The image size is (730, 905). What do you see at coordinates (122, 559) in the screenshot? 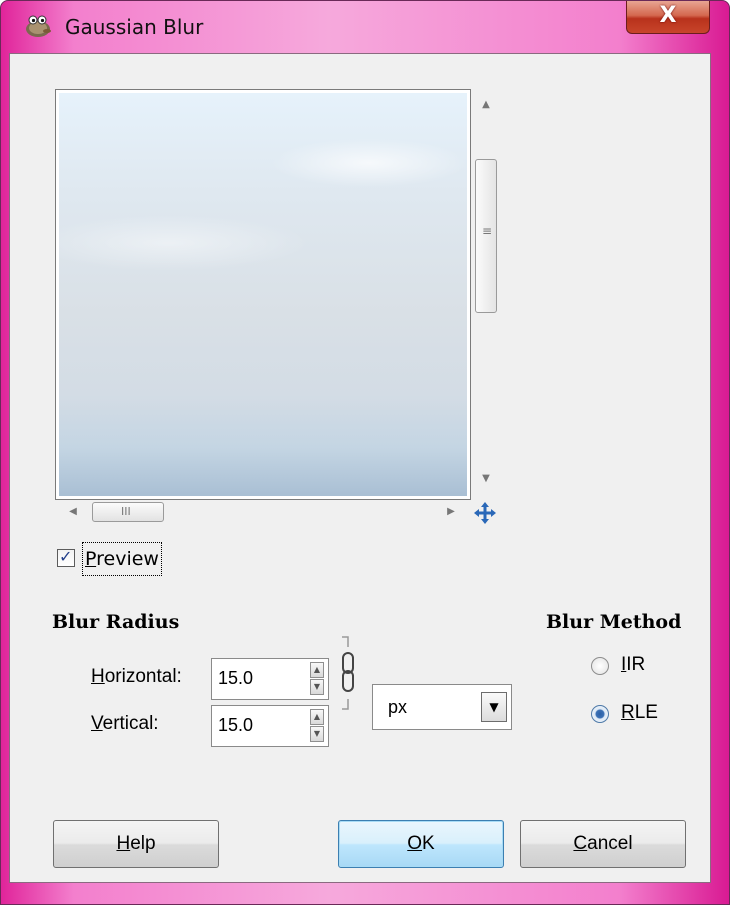
I see `preview-label: Preview` at bounding box center [122, 559].